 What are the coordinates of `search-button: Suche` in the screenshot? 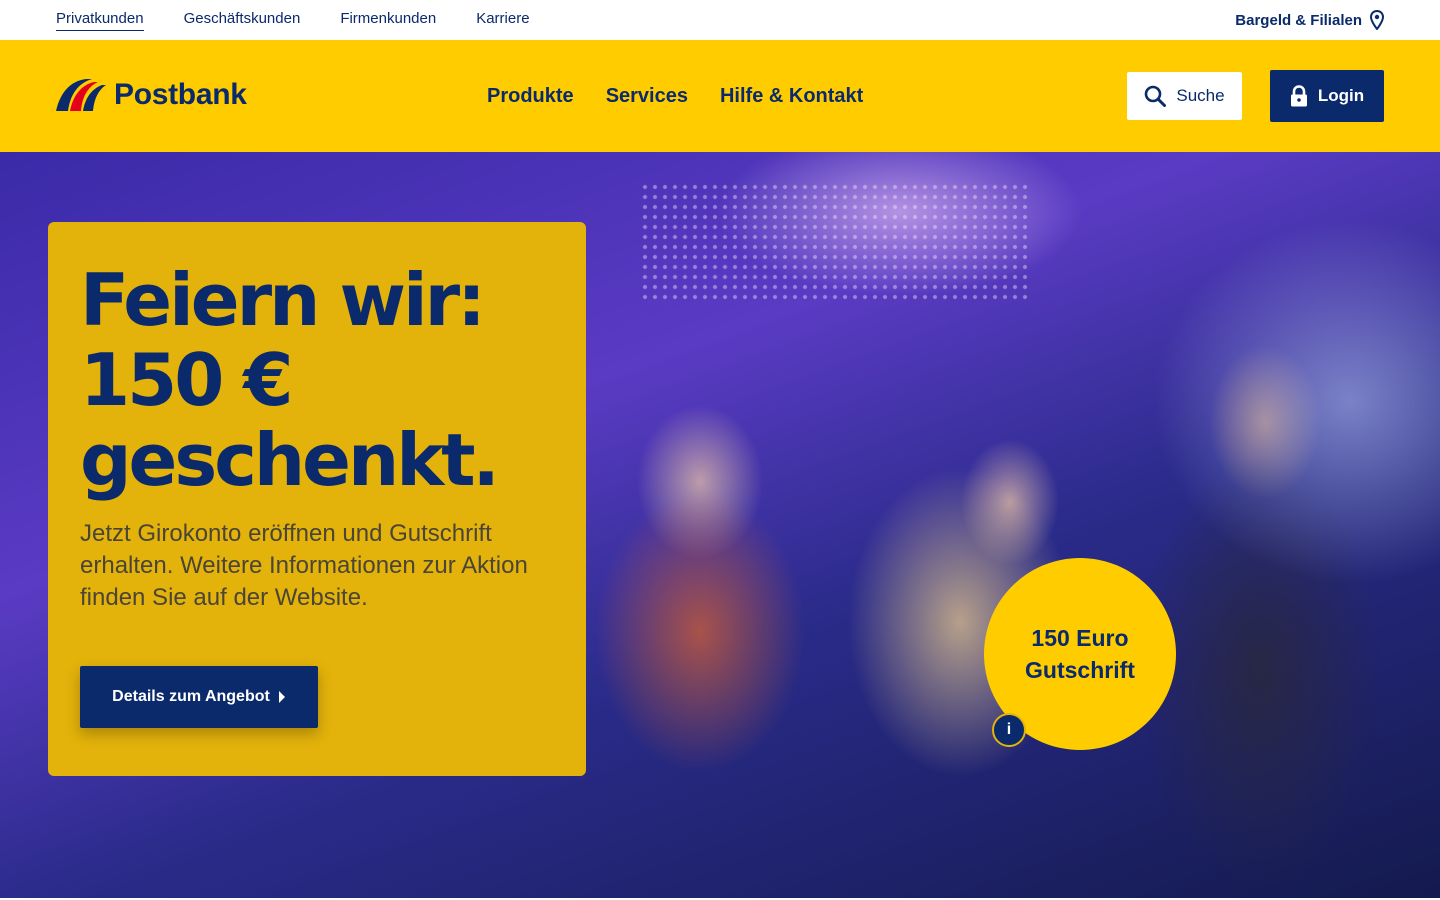 It's located at (1184, 96).